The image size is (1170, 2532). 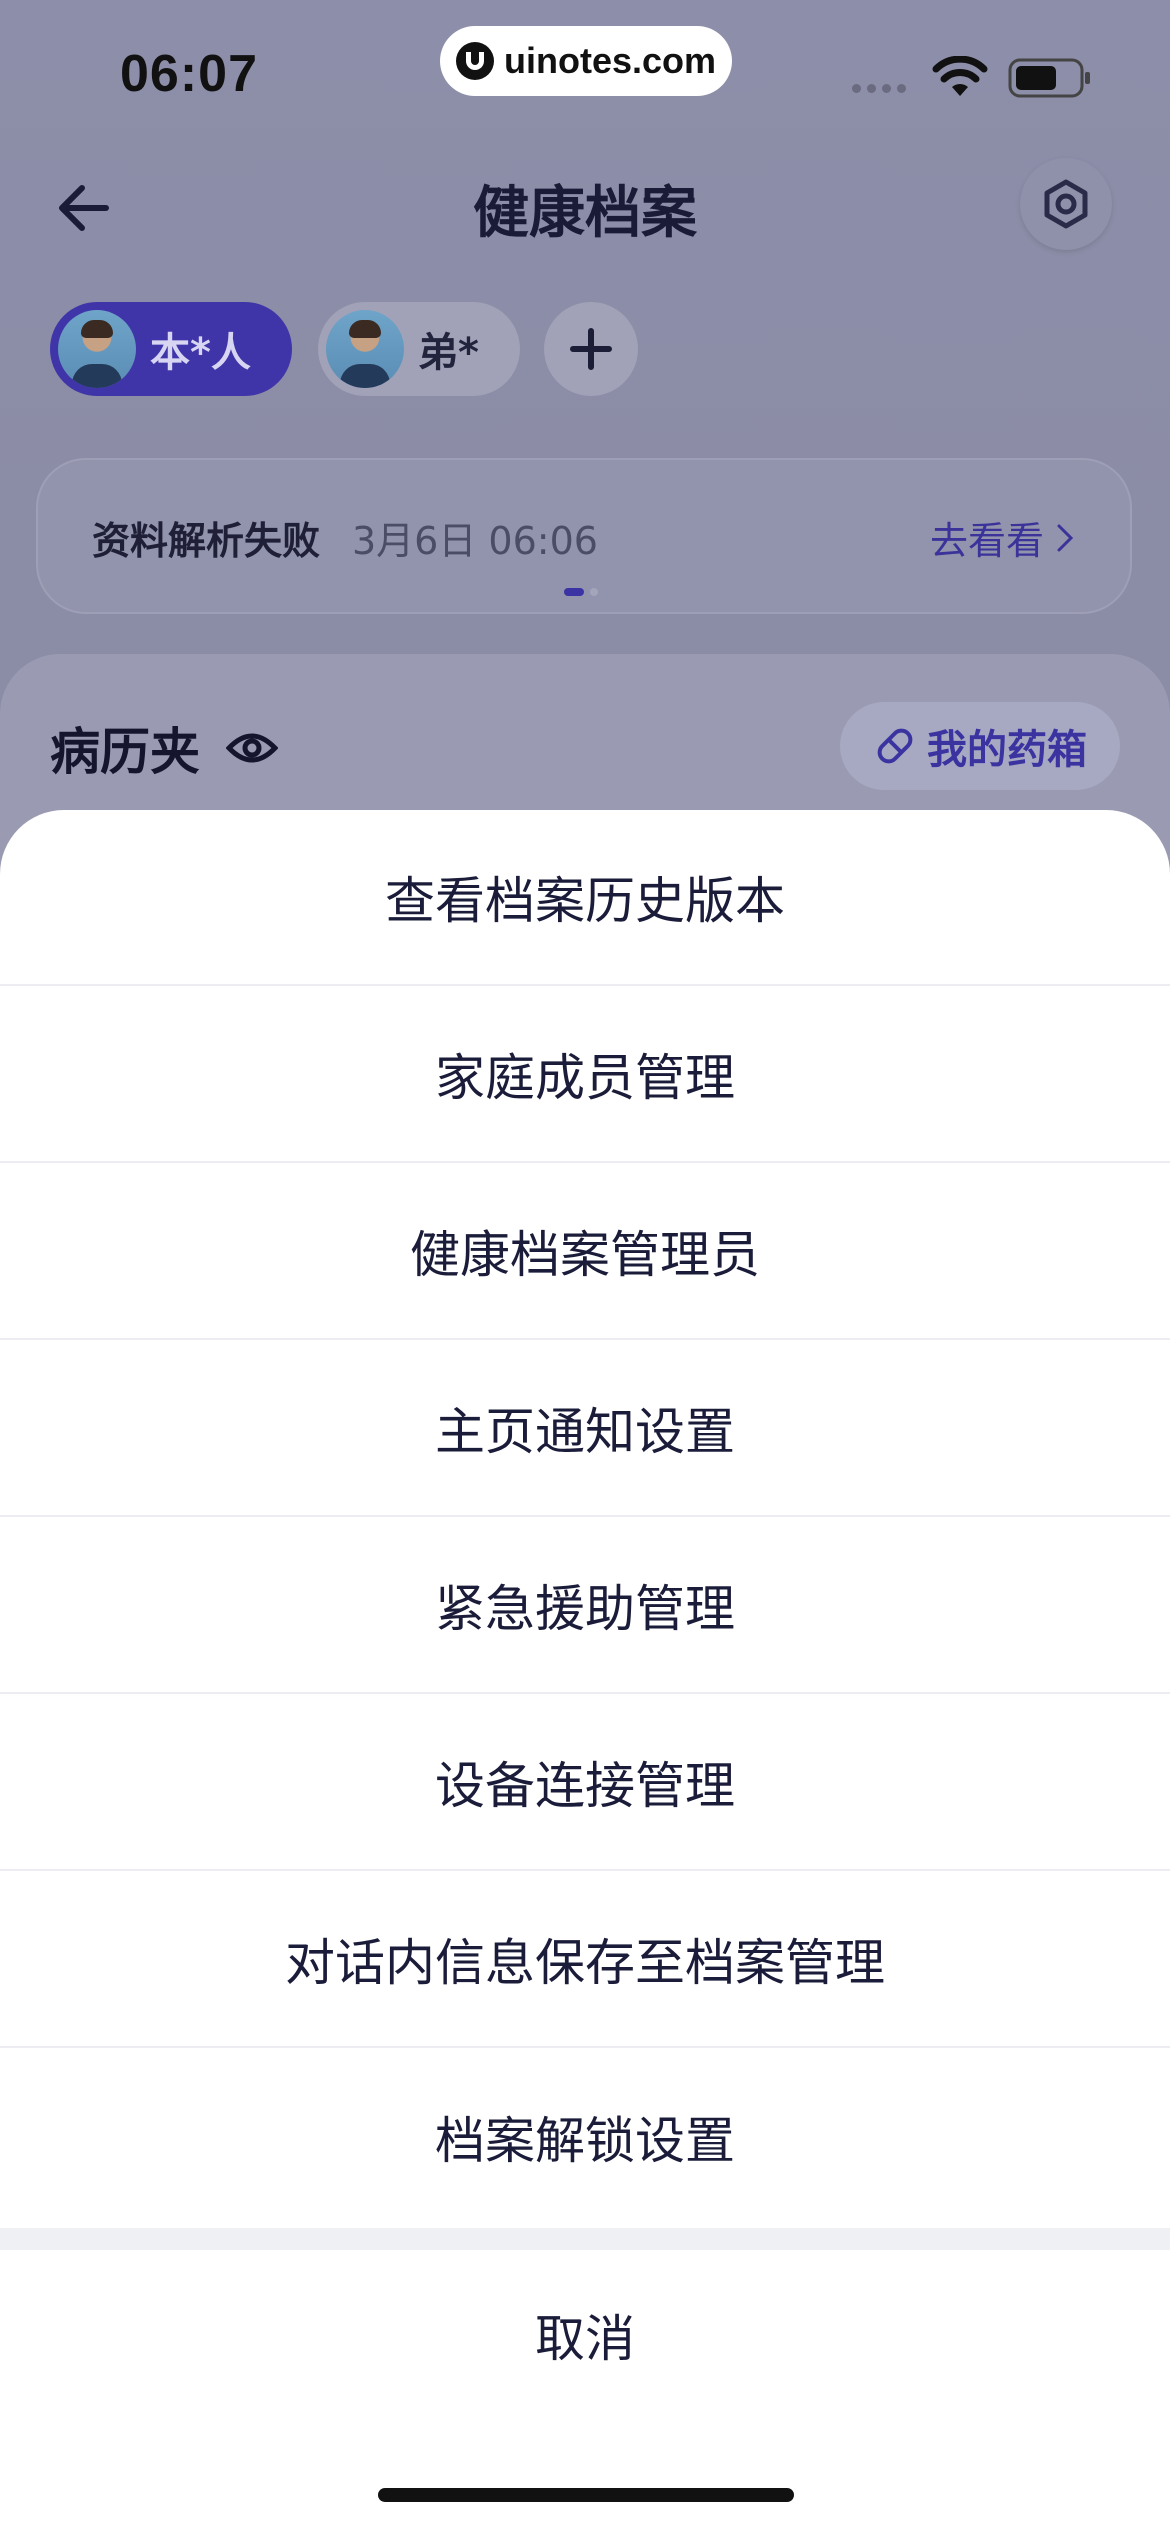 I want to click on status-time: 06:07, so click(x=189, y=74).